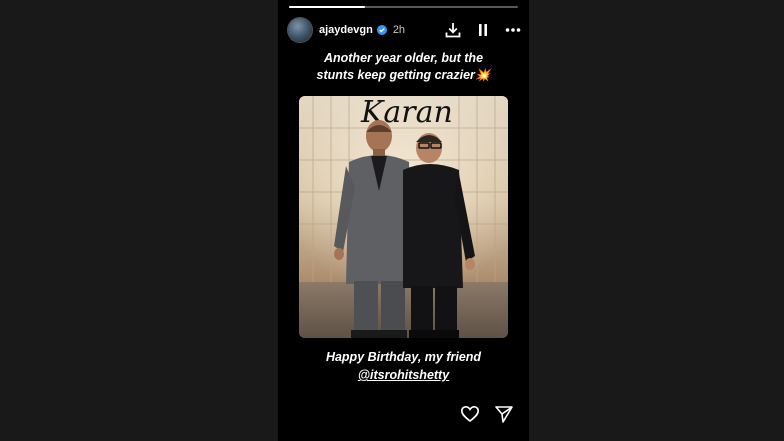 This screenshot has width=784, height=441. Describe the element at coordinates (513, 30) in the screenshot. I see `more-options-icon` at that location.